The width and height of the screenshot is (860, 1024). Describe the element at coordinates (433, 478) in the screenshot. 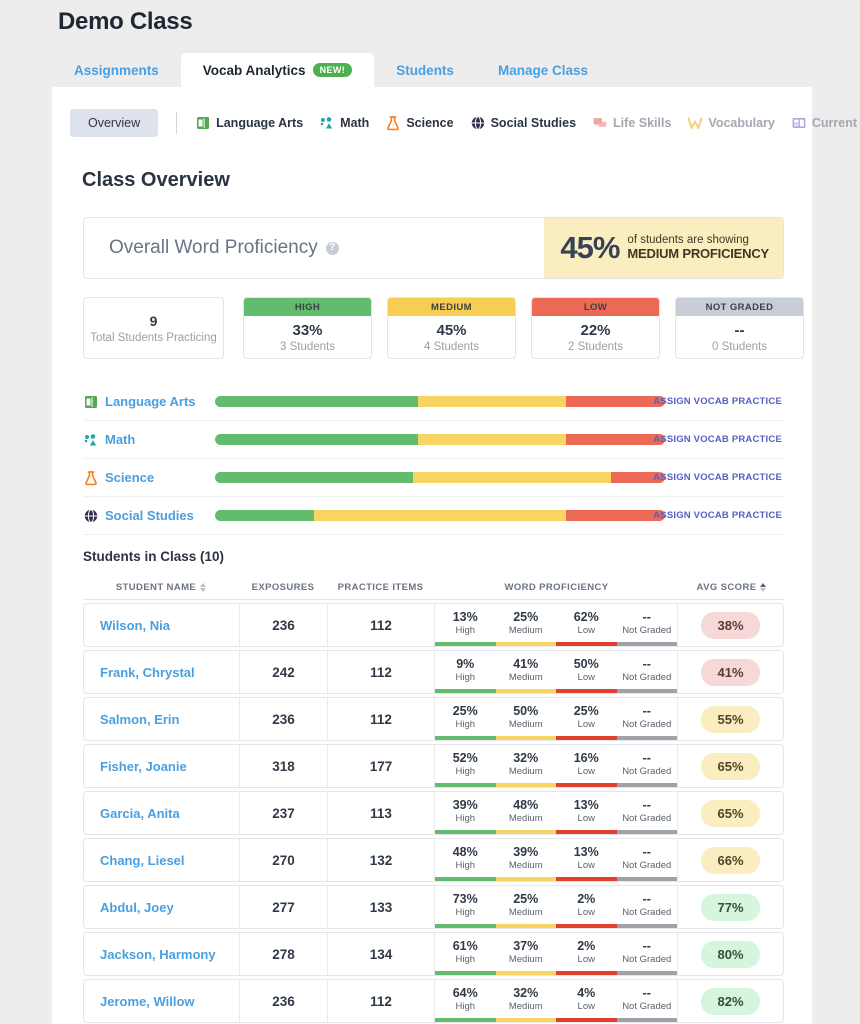

I see `subject-row: Science ASSIGN VOCAB PRACTICE` at that location.